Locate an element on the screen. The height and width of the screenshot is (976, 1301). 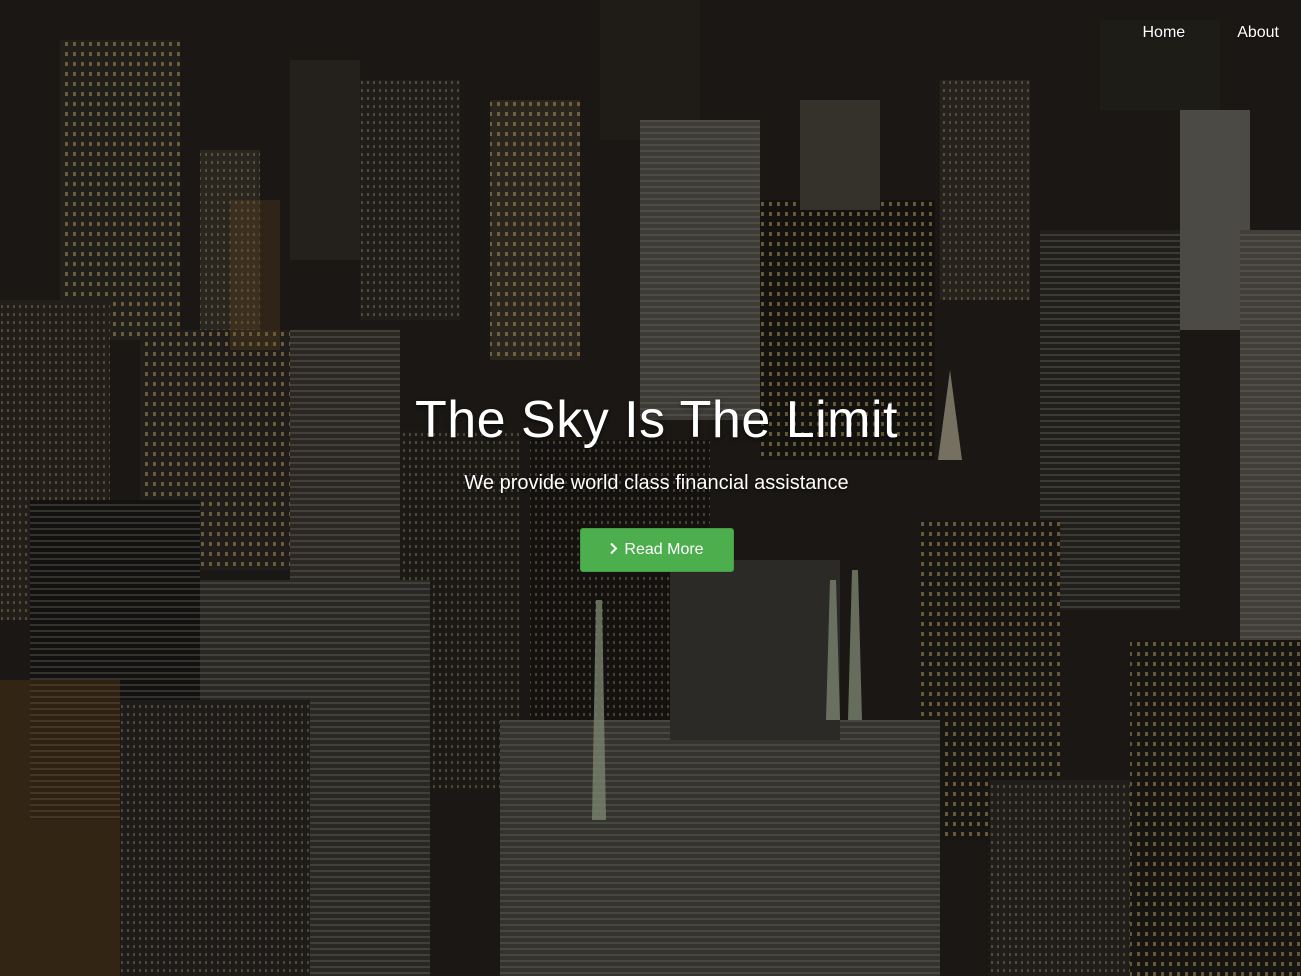
top-nav: Home About is located at coordinates (1185, 33).